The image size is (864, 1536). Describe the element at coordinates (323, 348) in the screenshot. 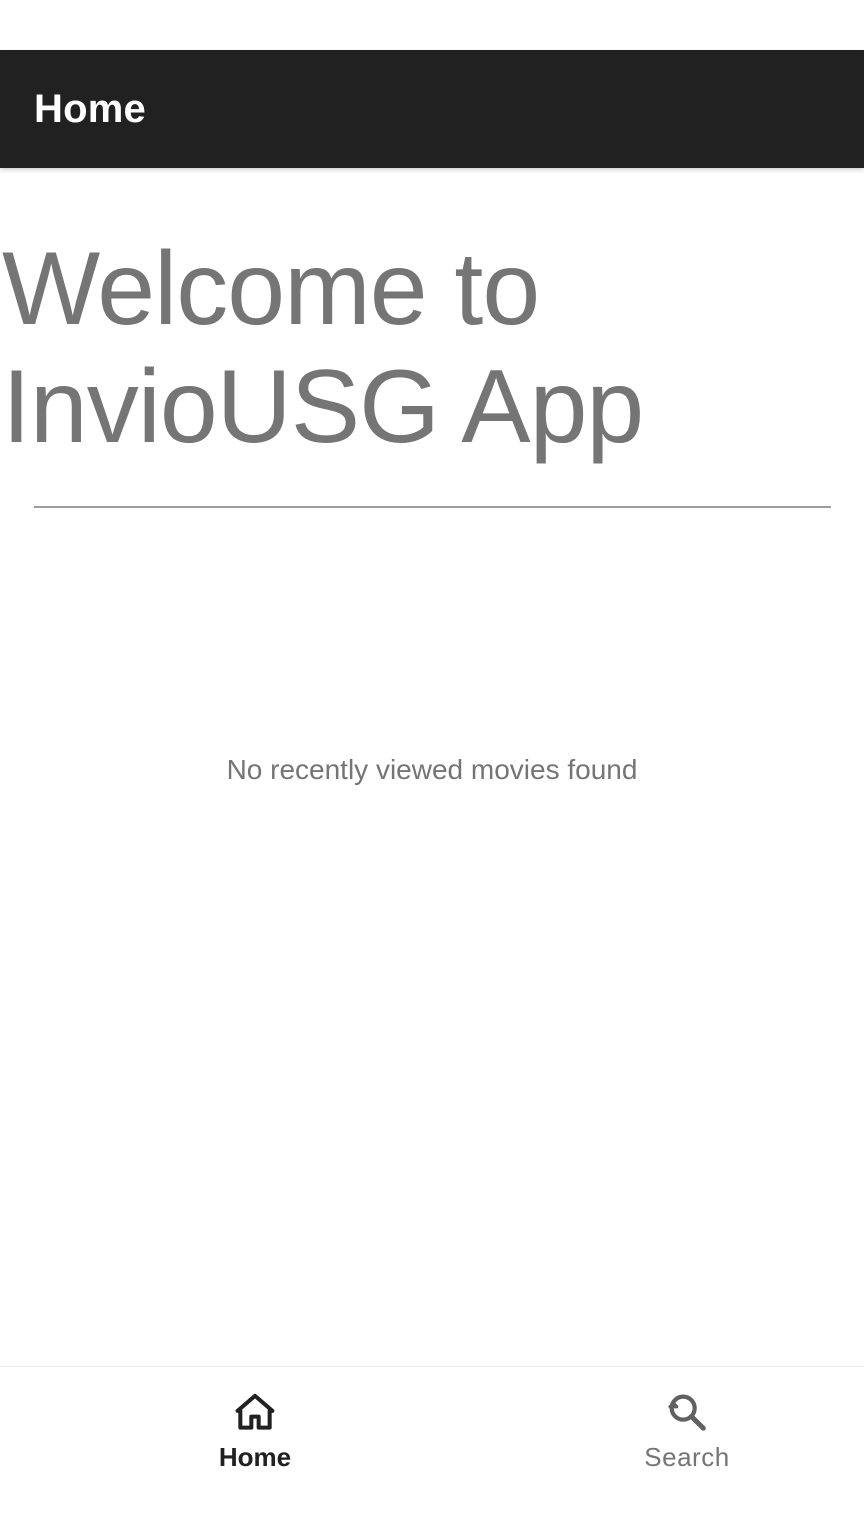

I see `welcome-title: Welcome to InvioUSG App` at that location.